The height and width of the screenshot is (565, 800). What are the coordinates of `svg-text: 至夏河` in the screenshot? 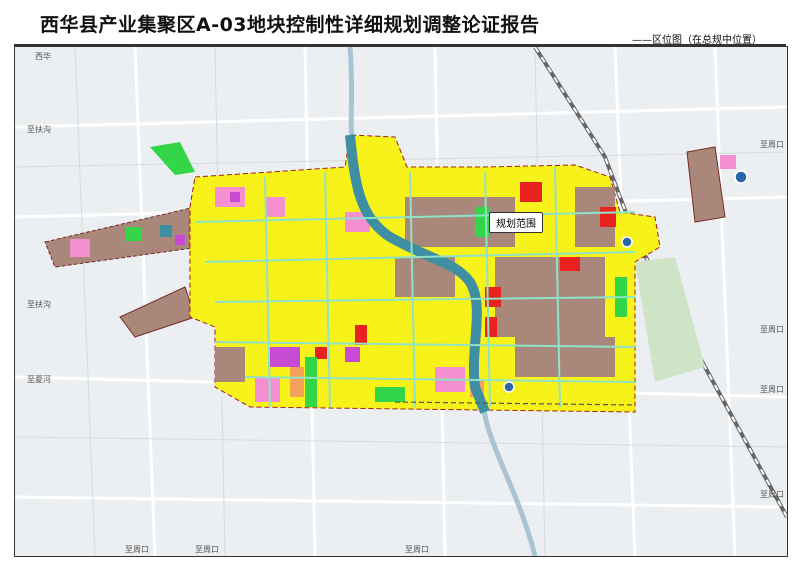 It's located at (39, 379).